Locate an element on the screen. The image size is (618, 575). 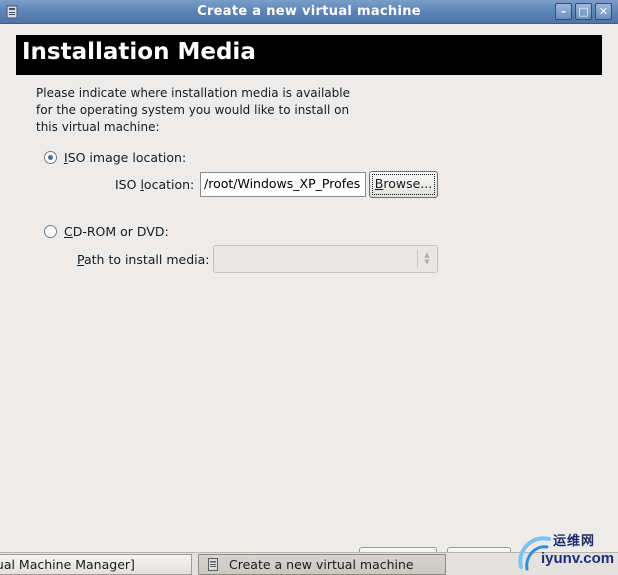
path-mnemonic: P is located at coordinates (80, 259).